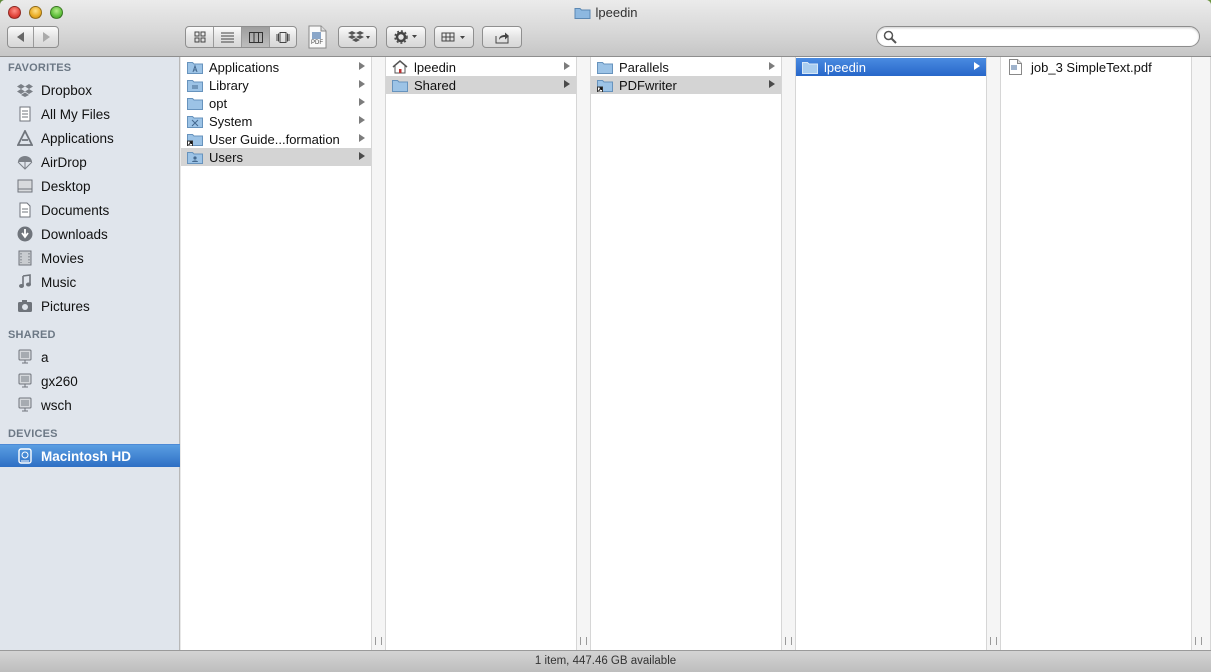  I want to click on sidebar-item-label: AirDrop, so click(64, 162).